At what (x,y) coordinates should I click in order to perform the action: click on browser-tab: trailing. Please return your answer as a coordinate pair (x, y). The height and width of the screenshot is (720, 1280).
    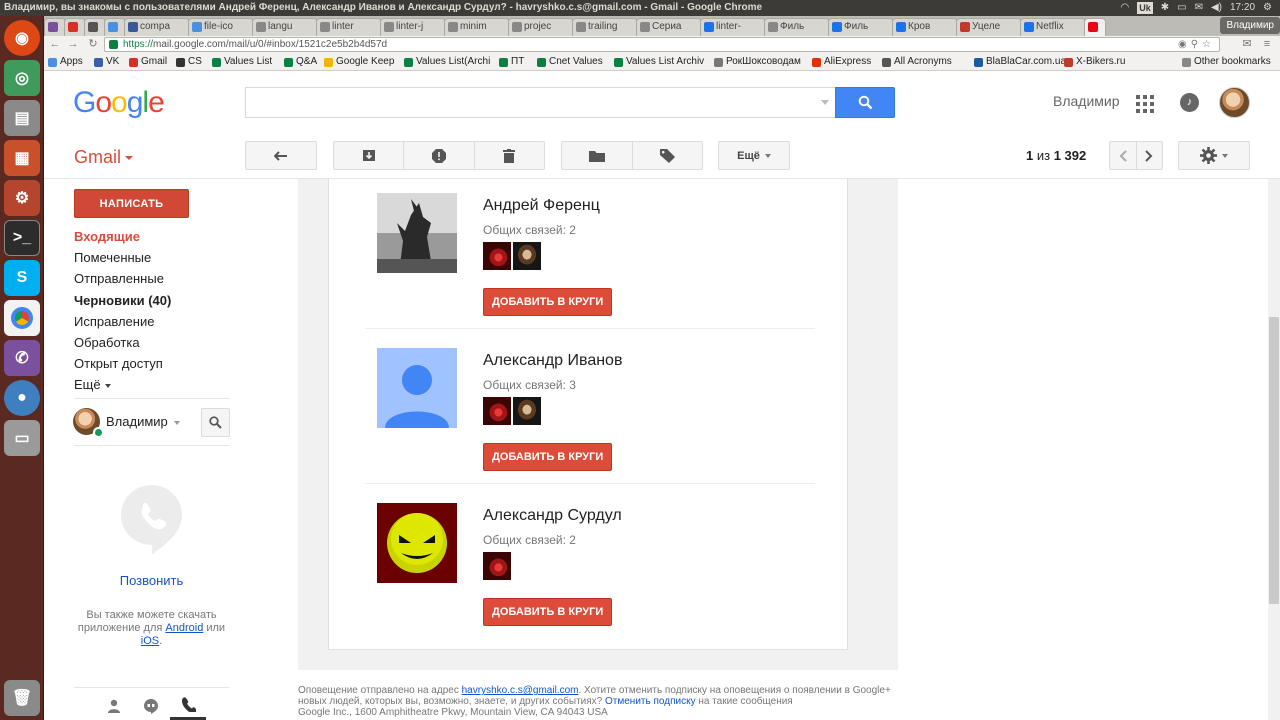
    Looking at the image, I should click on (605, 27).